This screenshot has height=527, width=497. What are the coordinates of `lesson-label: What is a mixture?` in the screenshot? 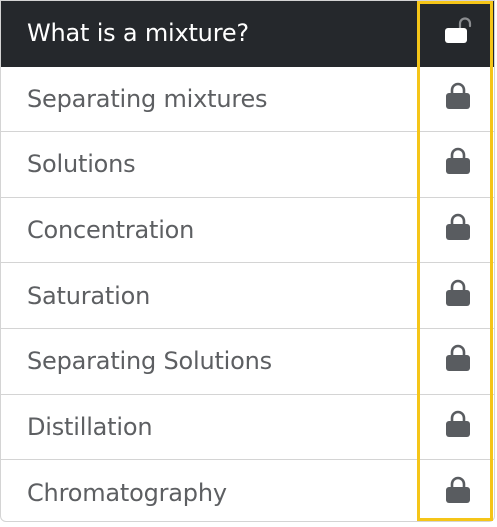 It's located at (138, 33).